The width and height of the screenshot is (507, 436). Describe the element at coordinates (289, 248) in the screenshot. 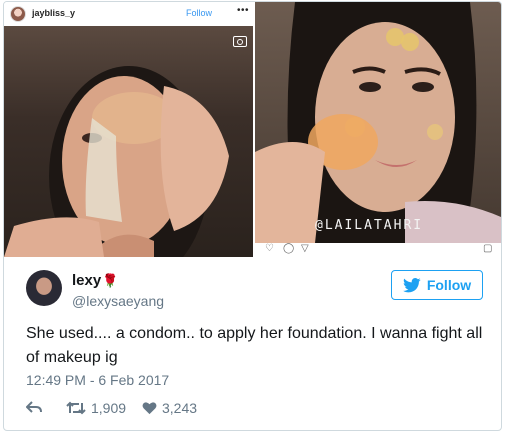

I see `ig-comment-icon: ◯` at that location.